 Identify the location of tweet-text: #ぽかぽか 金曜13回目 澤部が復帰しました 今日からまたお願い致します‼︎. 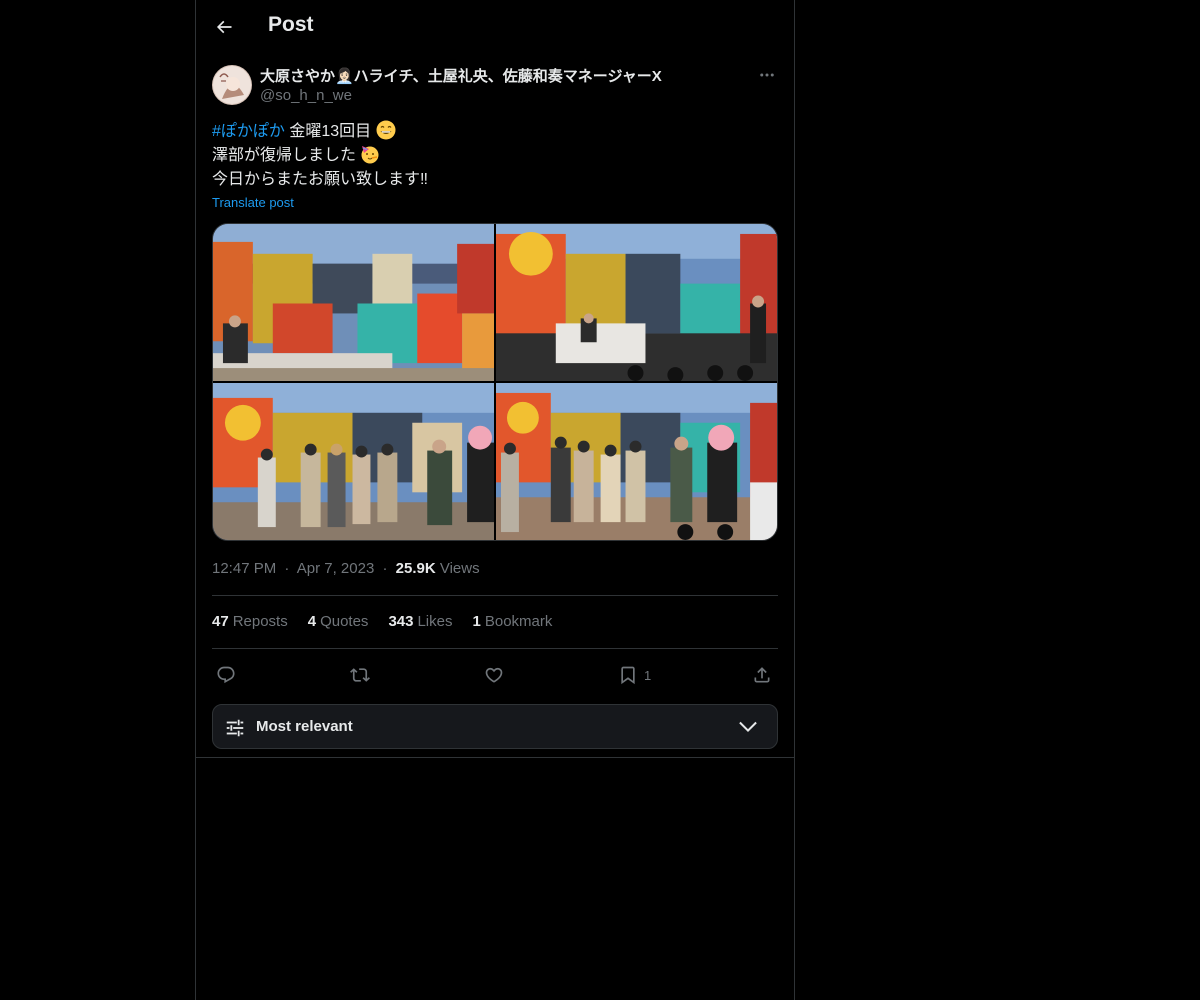
(495, 156).